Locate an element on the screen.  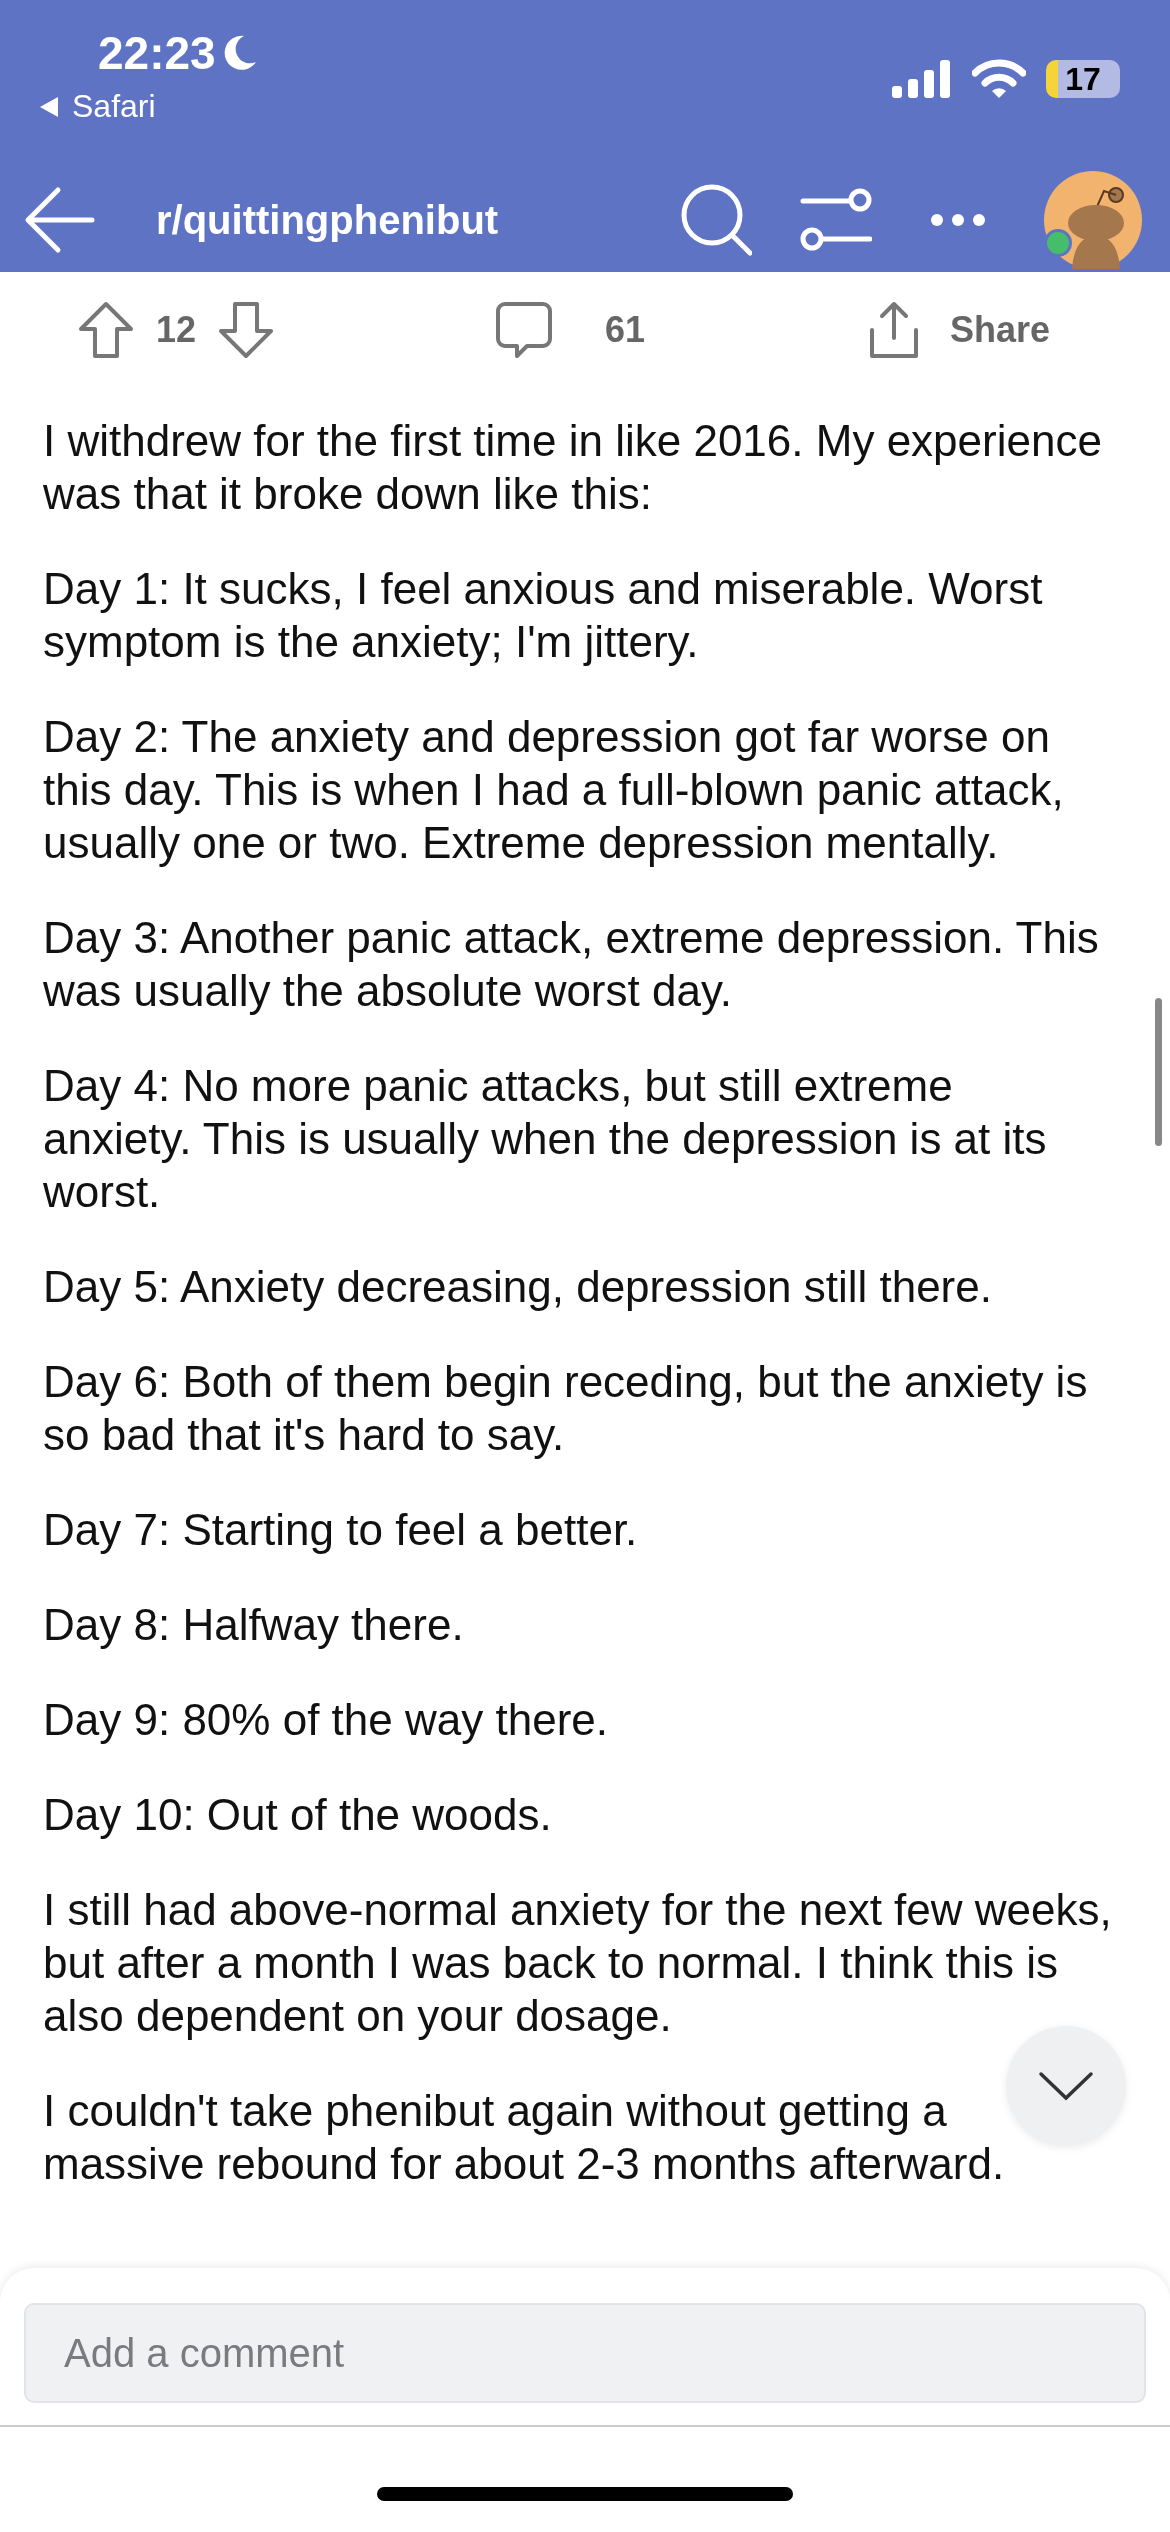
share-button: Share is located at coordinates (957, 330).